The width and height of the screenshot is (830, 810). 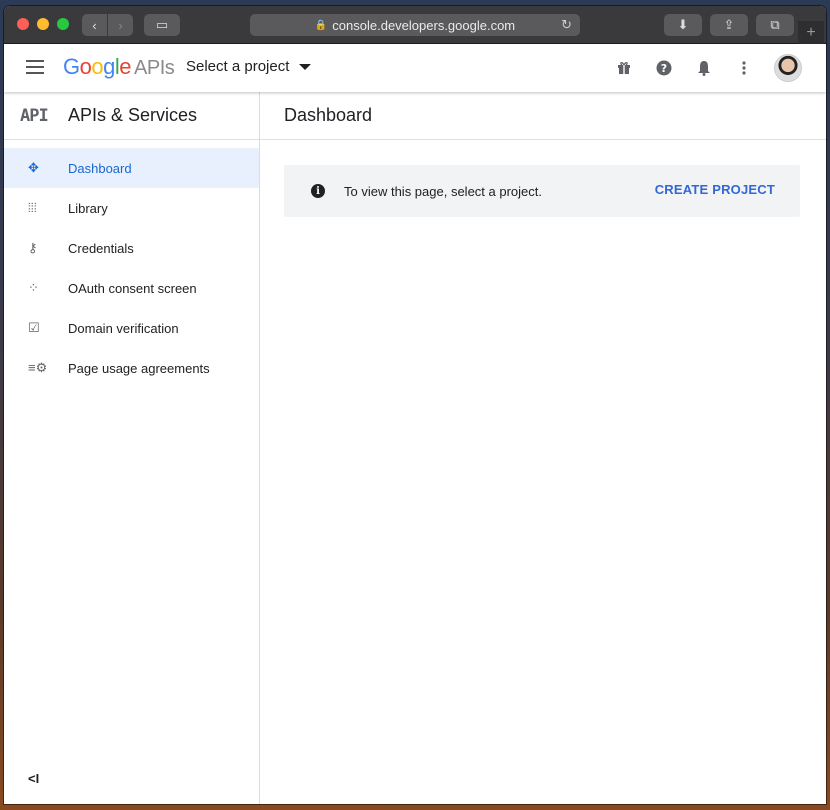 I want to click on project-selector: Select a project, so click(x=249, y=66).